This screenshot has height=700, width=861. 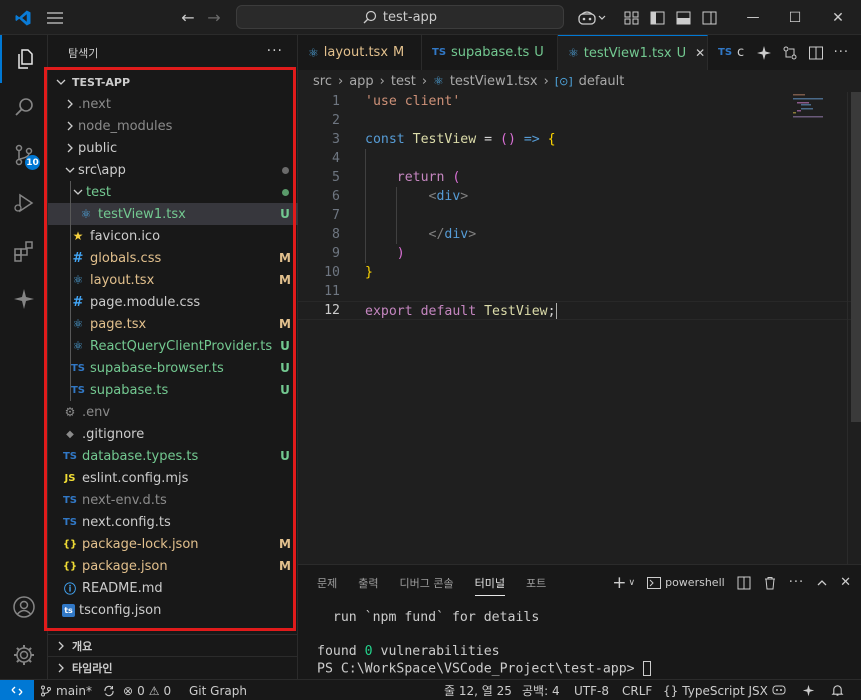 What do you see at coordinates (817, 112) in the screenshot?
I see `minimap` at bounding box center [817, 112].